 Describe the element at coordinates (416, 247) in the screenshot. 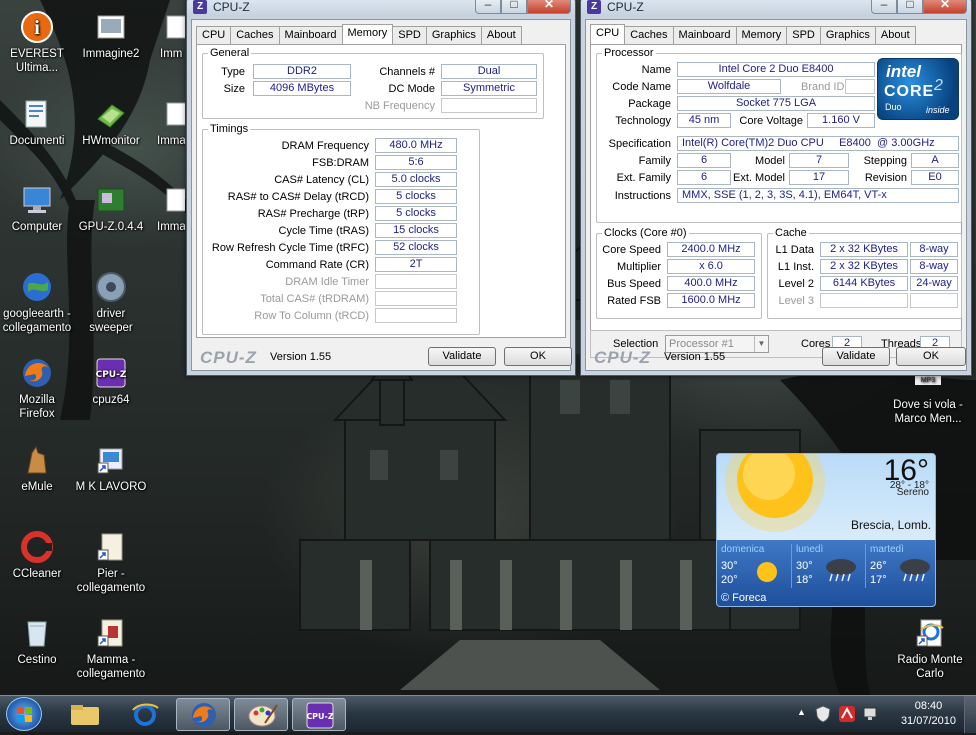

I see `timing-value: 52 clocks` at that location.